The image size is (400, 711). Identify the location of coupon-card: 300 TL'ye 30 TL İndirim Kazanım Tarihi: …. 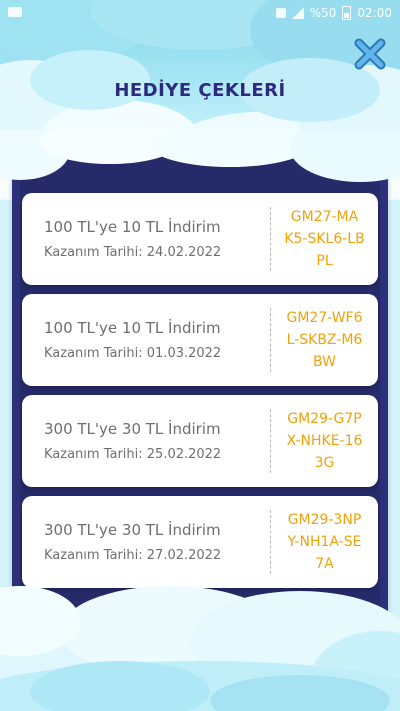
(200, 441).